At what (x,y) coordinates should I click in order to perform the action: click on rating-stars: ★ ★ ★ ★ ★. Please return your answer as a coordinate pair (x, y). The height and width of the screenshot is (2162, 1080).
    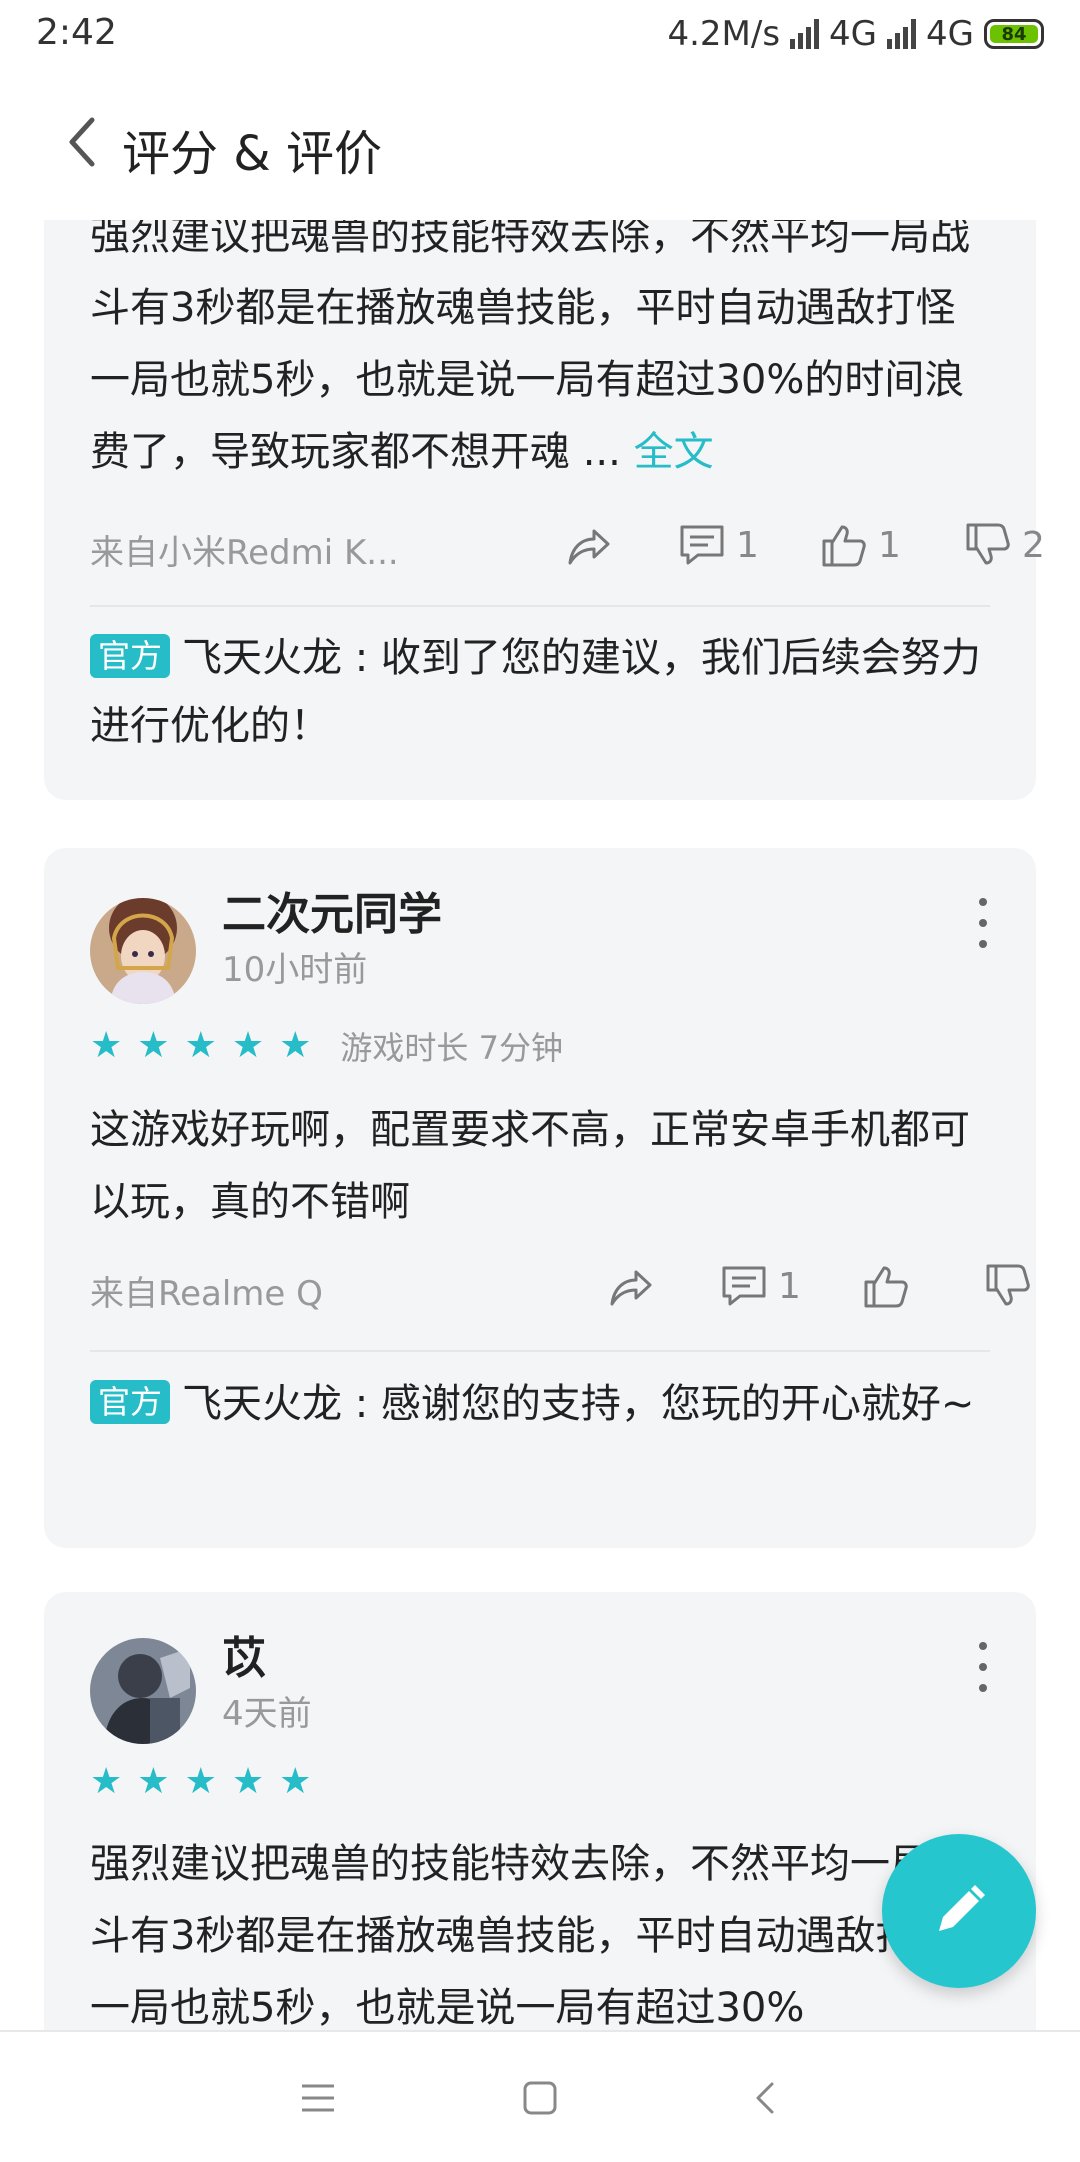
    Looking at the image, I should click on (200, 1782).